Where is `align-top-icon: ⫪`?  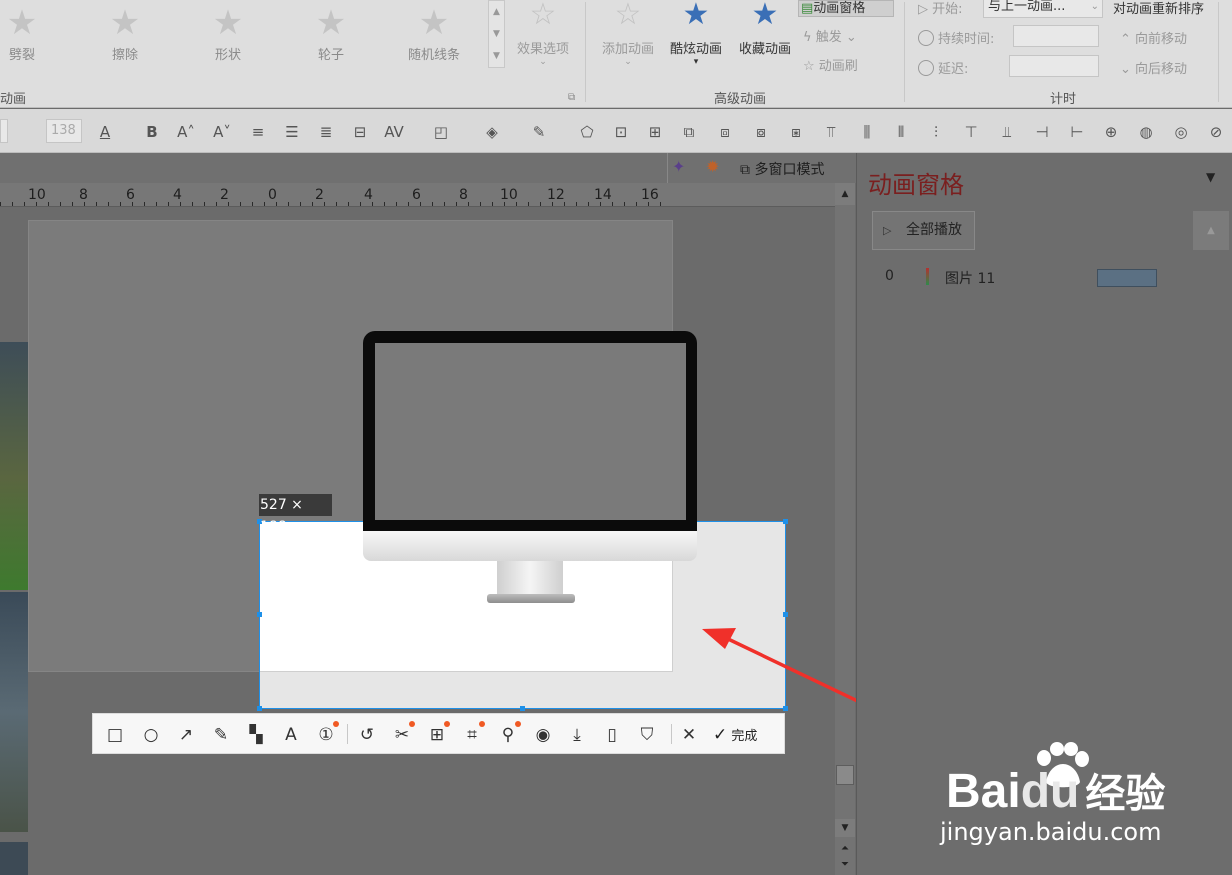
align-top-icon: ⫪ is located at coordinates (831, 132).